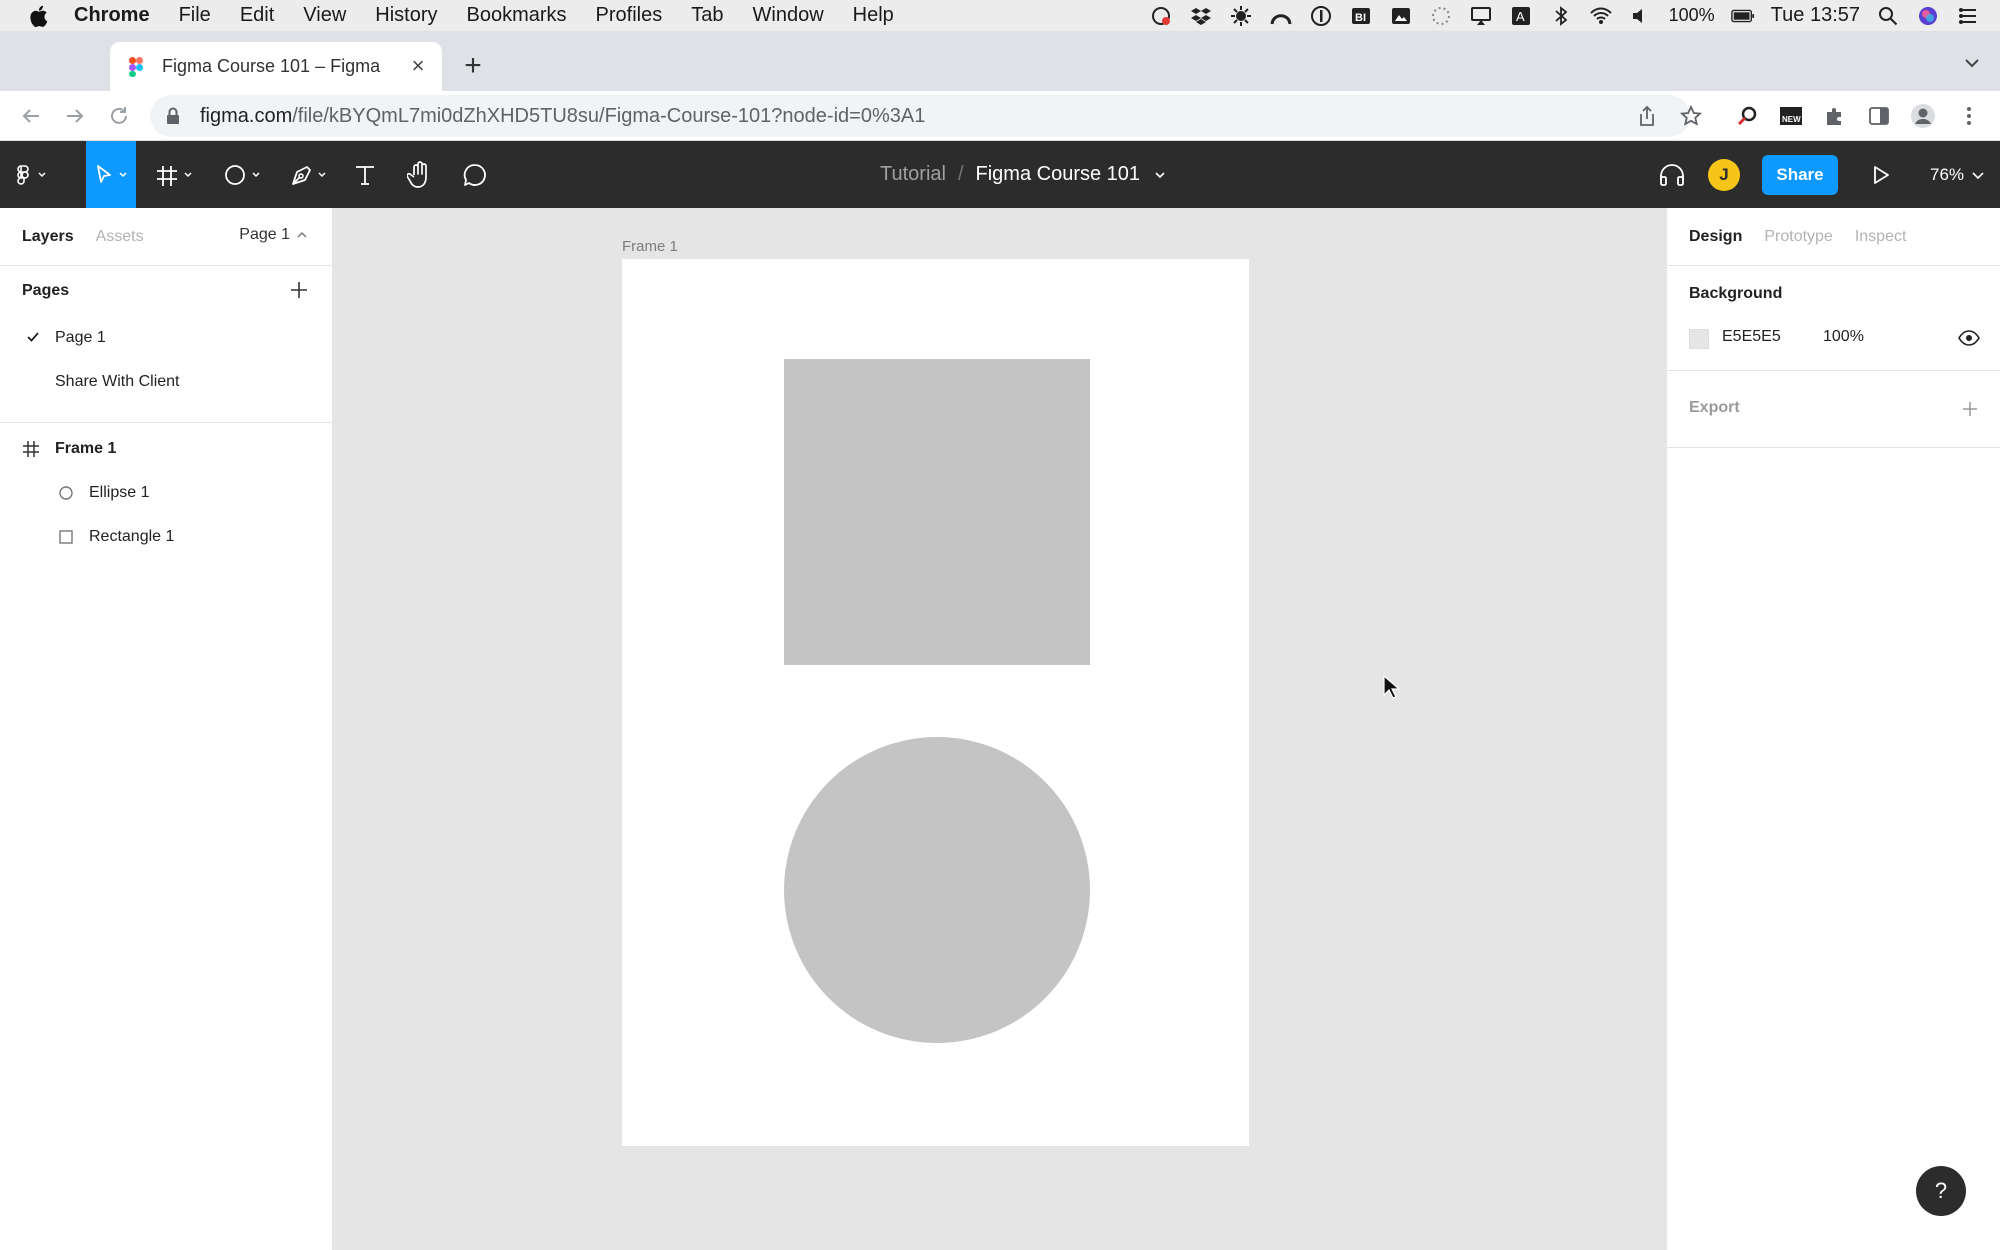 Image resolution: width=2000 pixels, height=1250 pixels. Describe the element at coordinates (46, 290) in the screenshot. I see `pages-heading: Pages` at that location.